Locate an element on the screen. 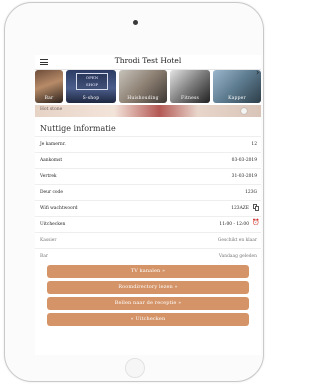 The width and height of the screenshot is (320, 385). page-title: Throdi Test Hotel is located at coordinates (148, 60).